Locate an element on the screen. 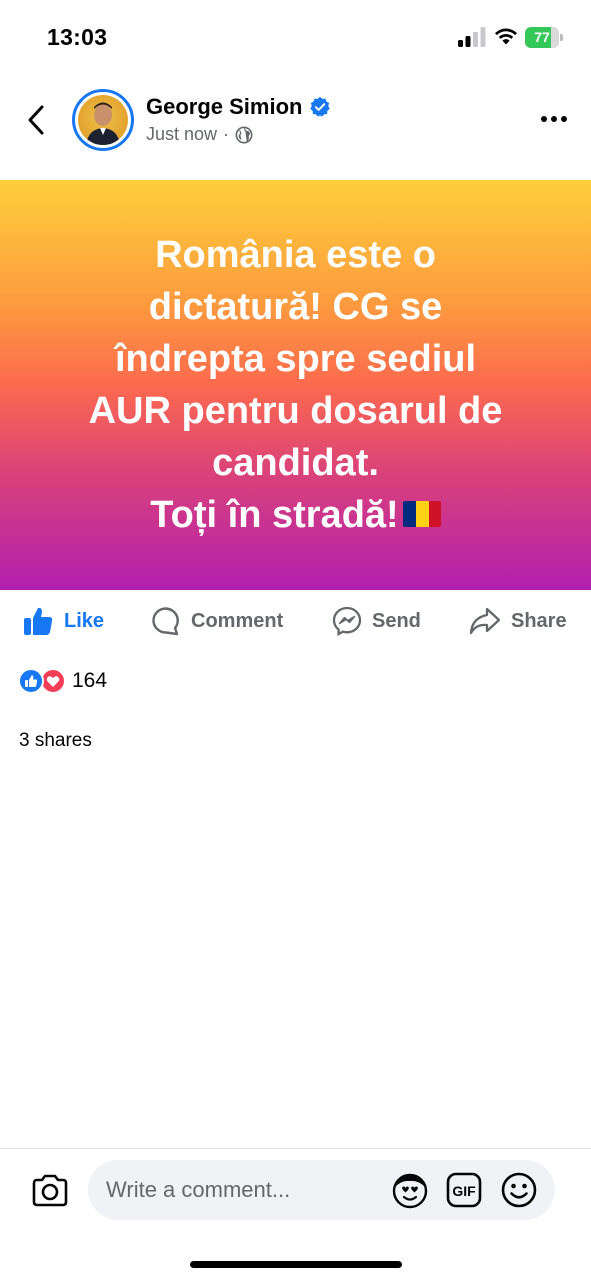  emoji-icon is located at coordinates (519, 1190).